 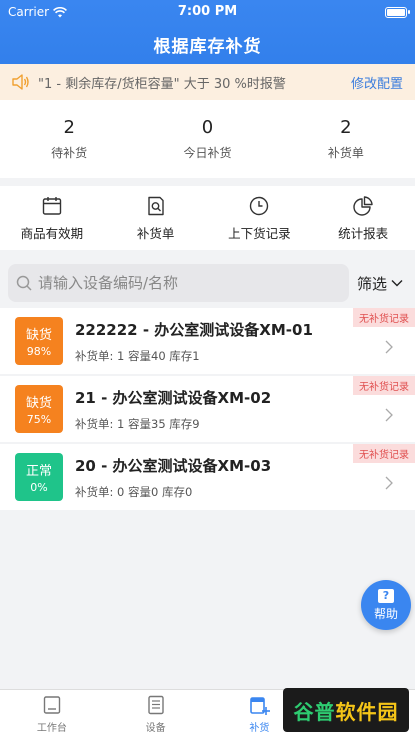 I want to click on calendar-icon, so click(x=52, y=205).